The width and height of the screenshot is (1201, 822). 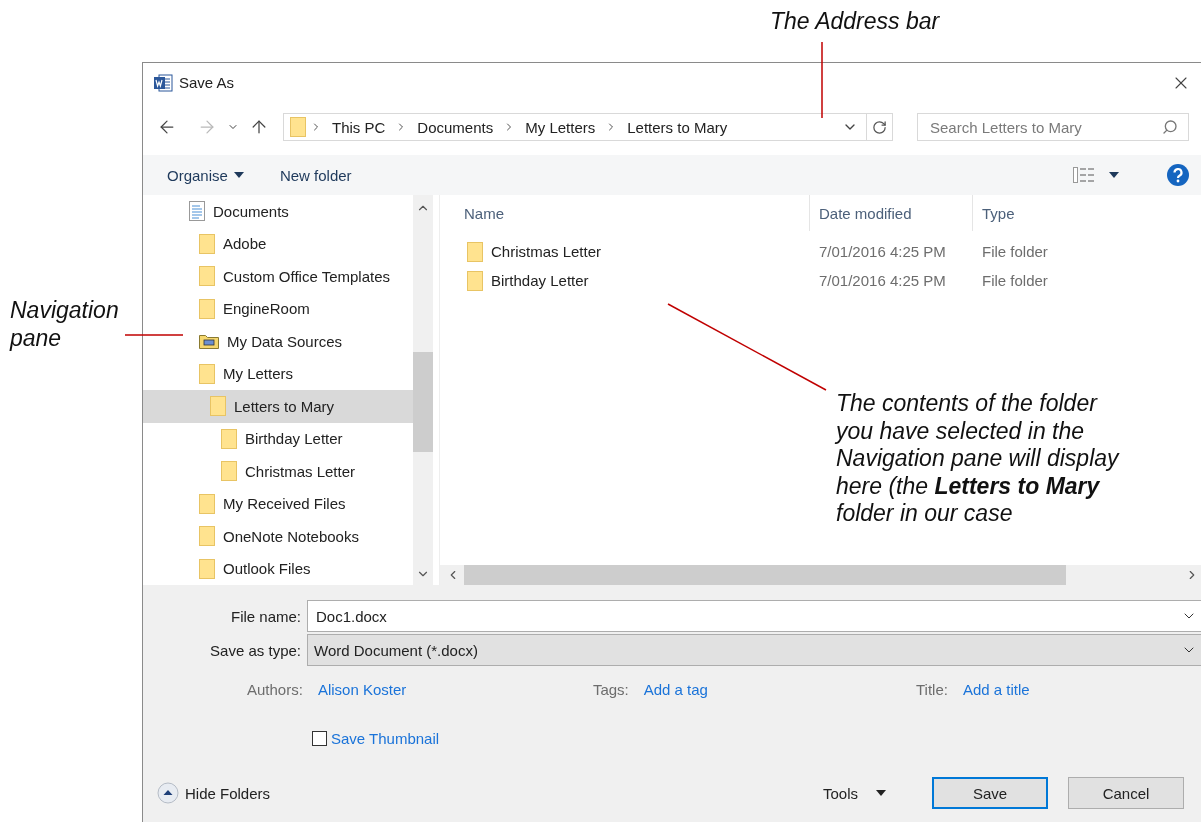 I want to click on breadcrumb: My Letters, so click(x=560, y=127).